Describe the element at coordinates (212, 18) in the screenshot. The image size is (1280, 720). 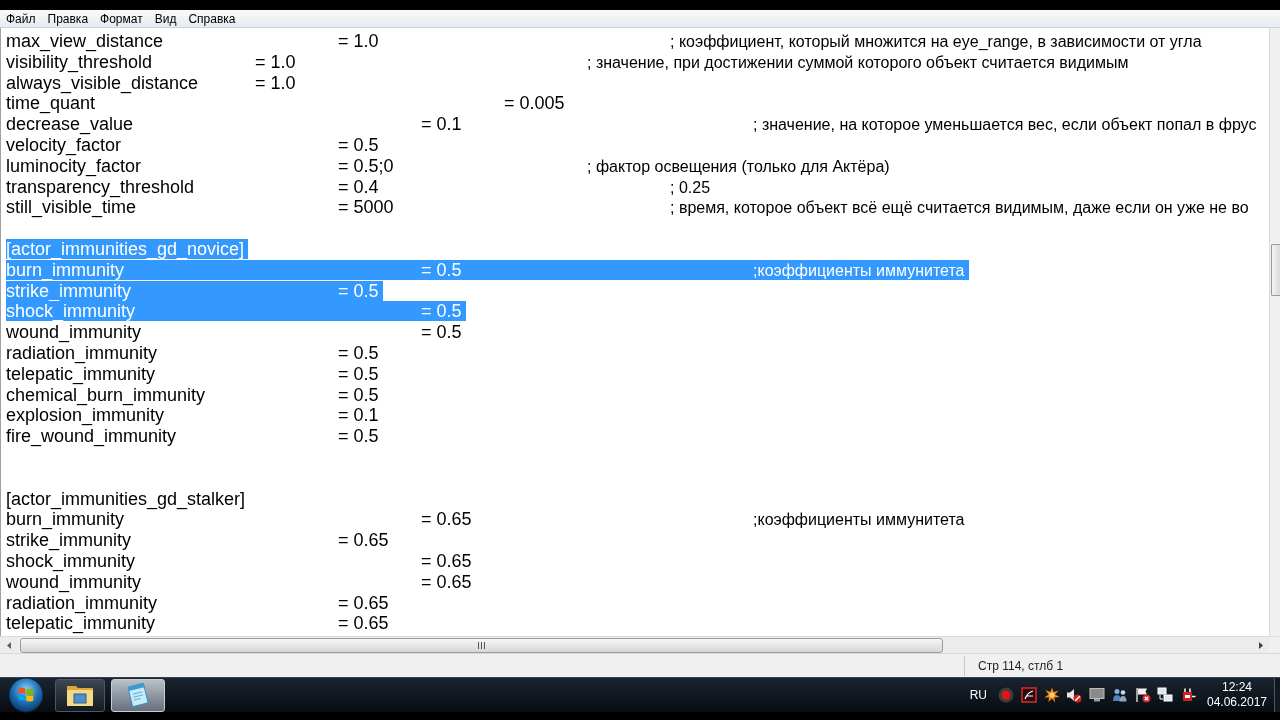
I see `menu-item: Справка` at that location.